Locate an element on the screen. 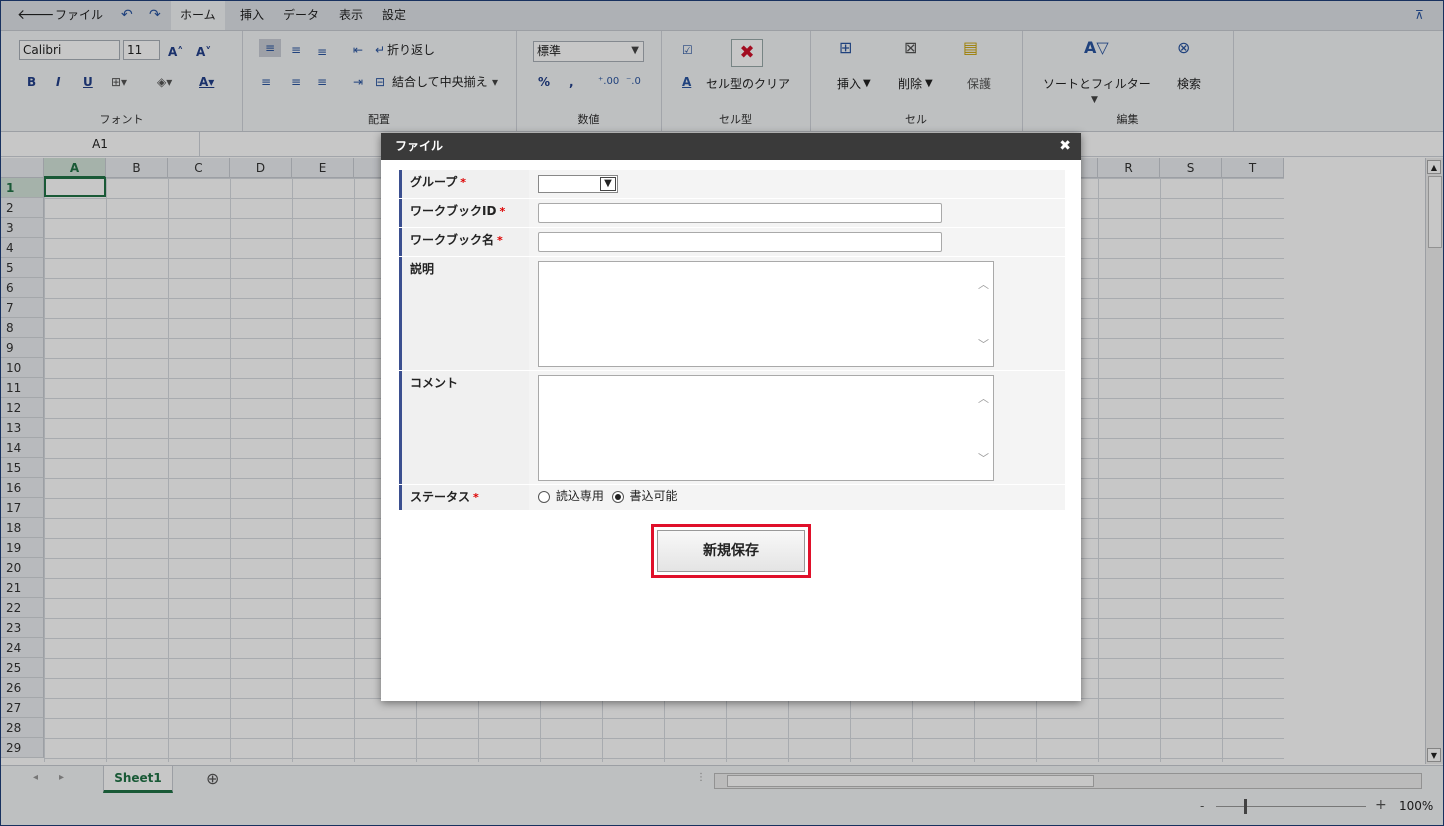 This screenshot has width=1444, height=826. row-comment: コメント ︿ ﹀ is located at coordinates (732, 428).